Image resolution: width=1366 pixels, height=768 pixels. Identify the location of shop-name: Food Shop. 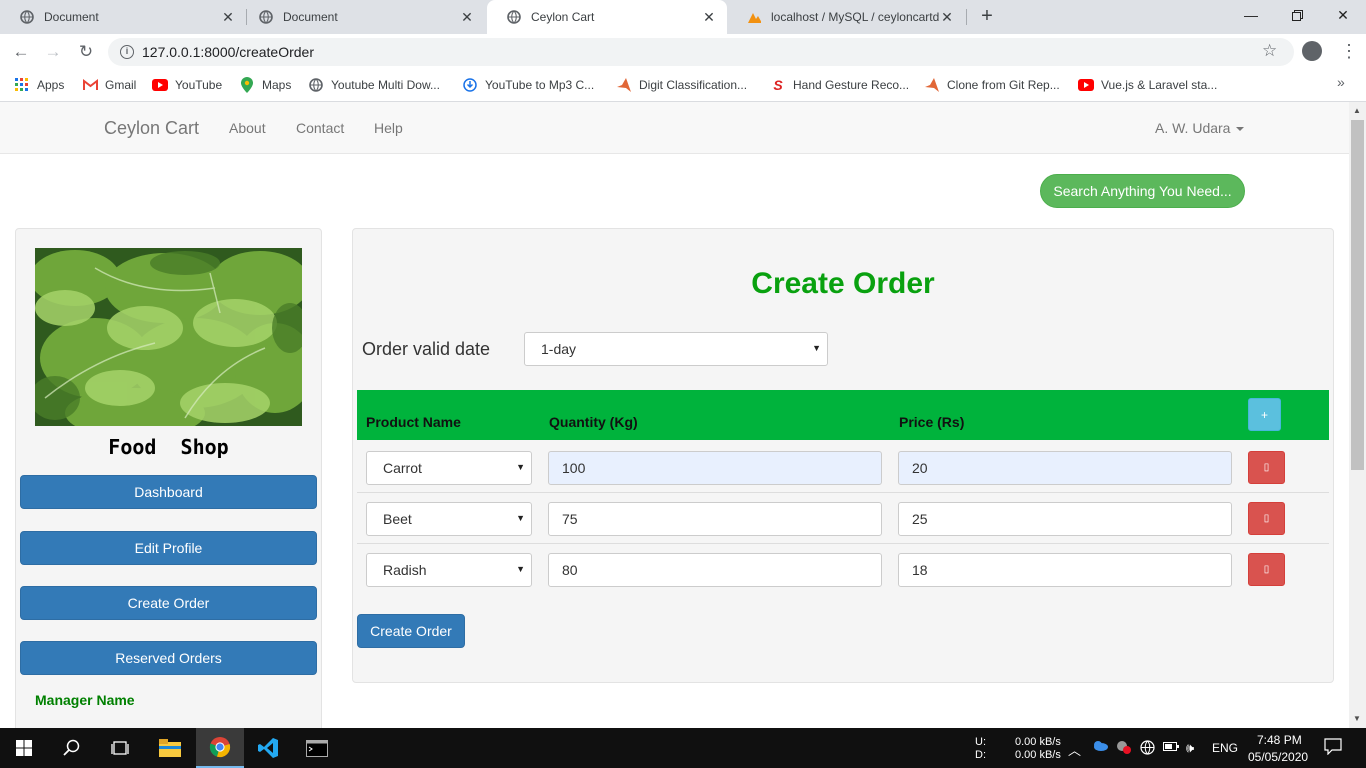
(168, 447).